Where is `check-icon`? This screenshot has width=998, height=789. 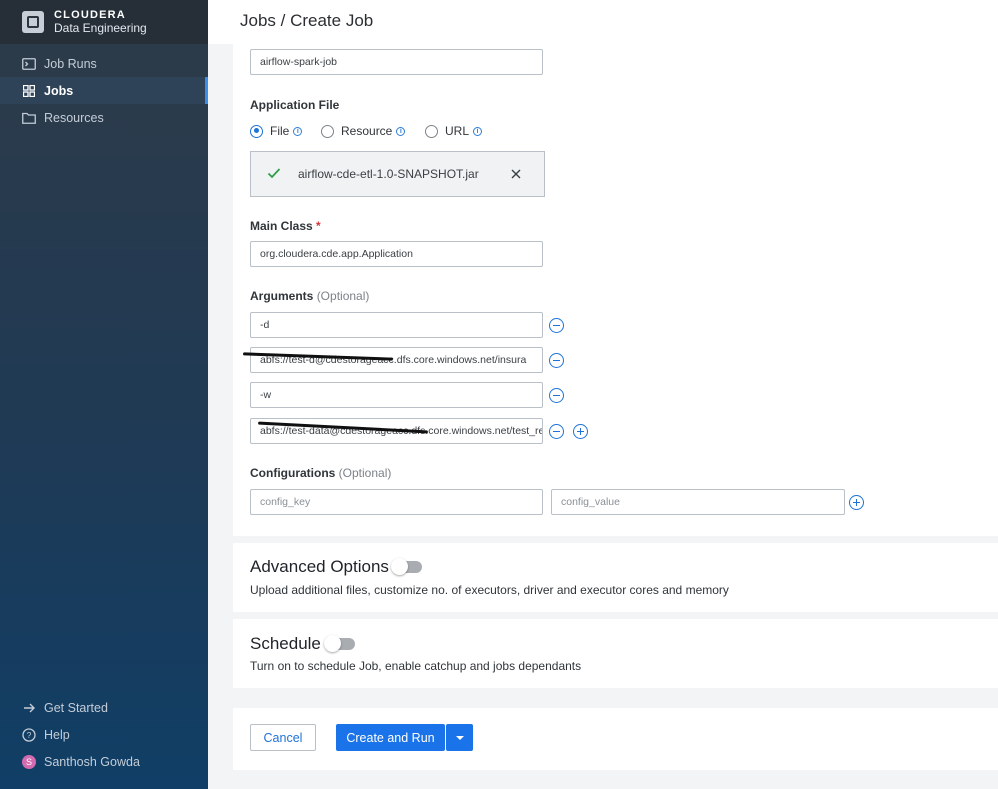 check-icon is located at coordinates (274, 174).